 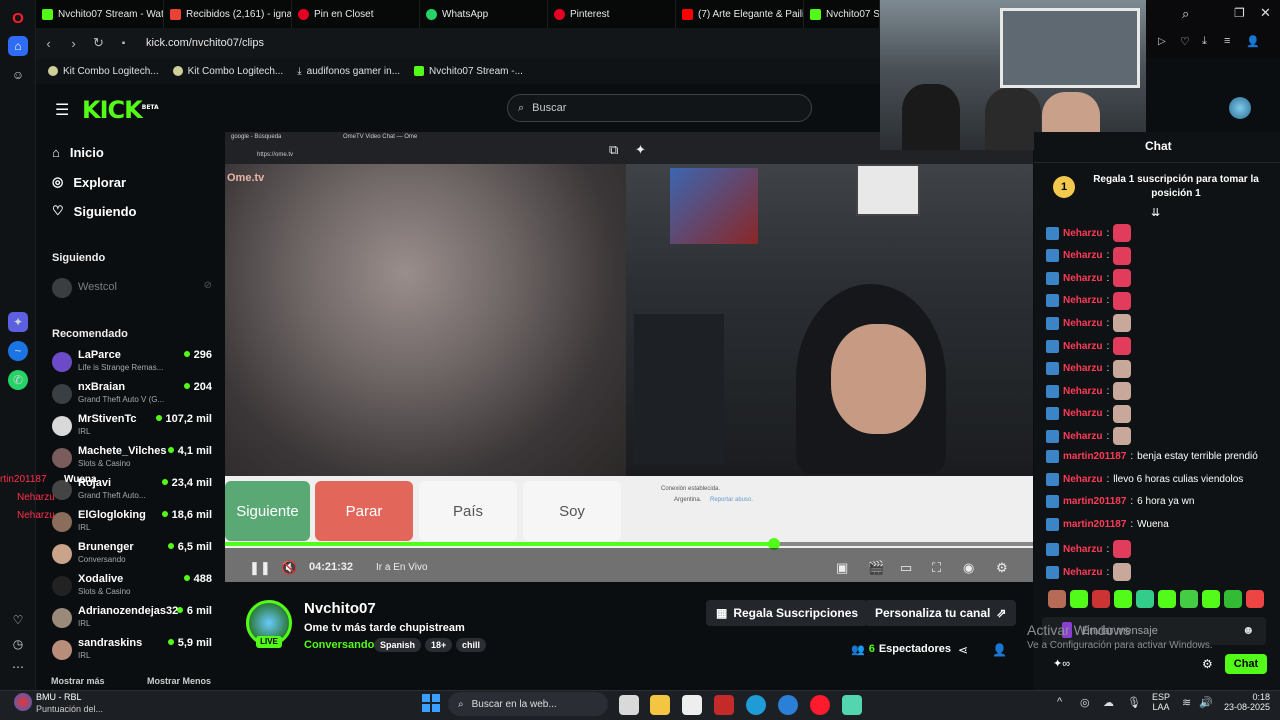 What do you see at coordinates (468, 511) in the screenshot?
I see `ome-country-button: País` at bounding box center [468, 511].